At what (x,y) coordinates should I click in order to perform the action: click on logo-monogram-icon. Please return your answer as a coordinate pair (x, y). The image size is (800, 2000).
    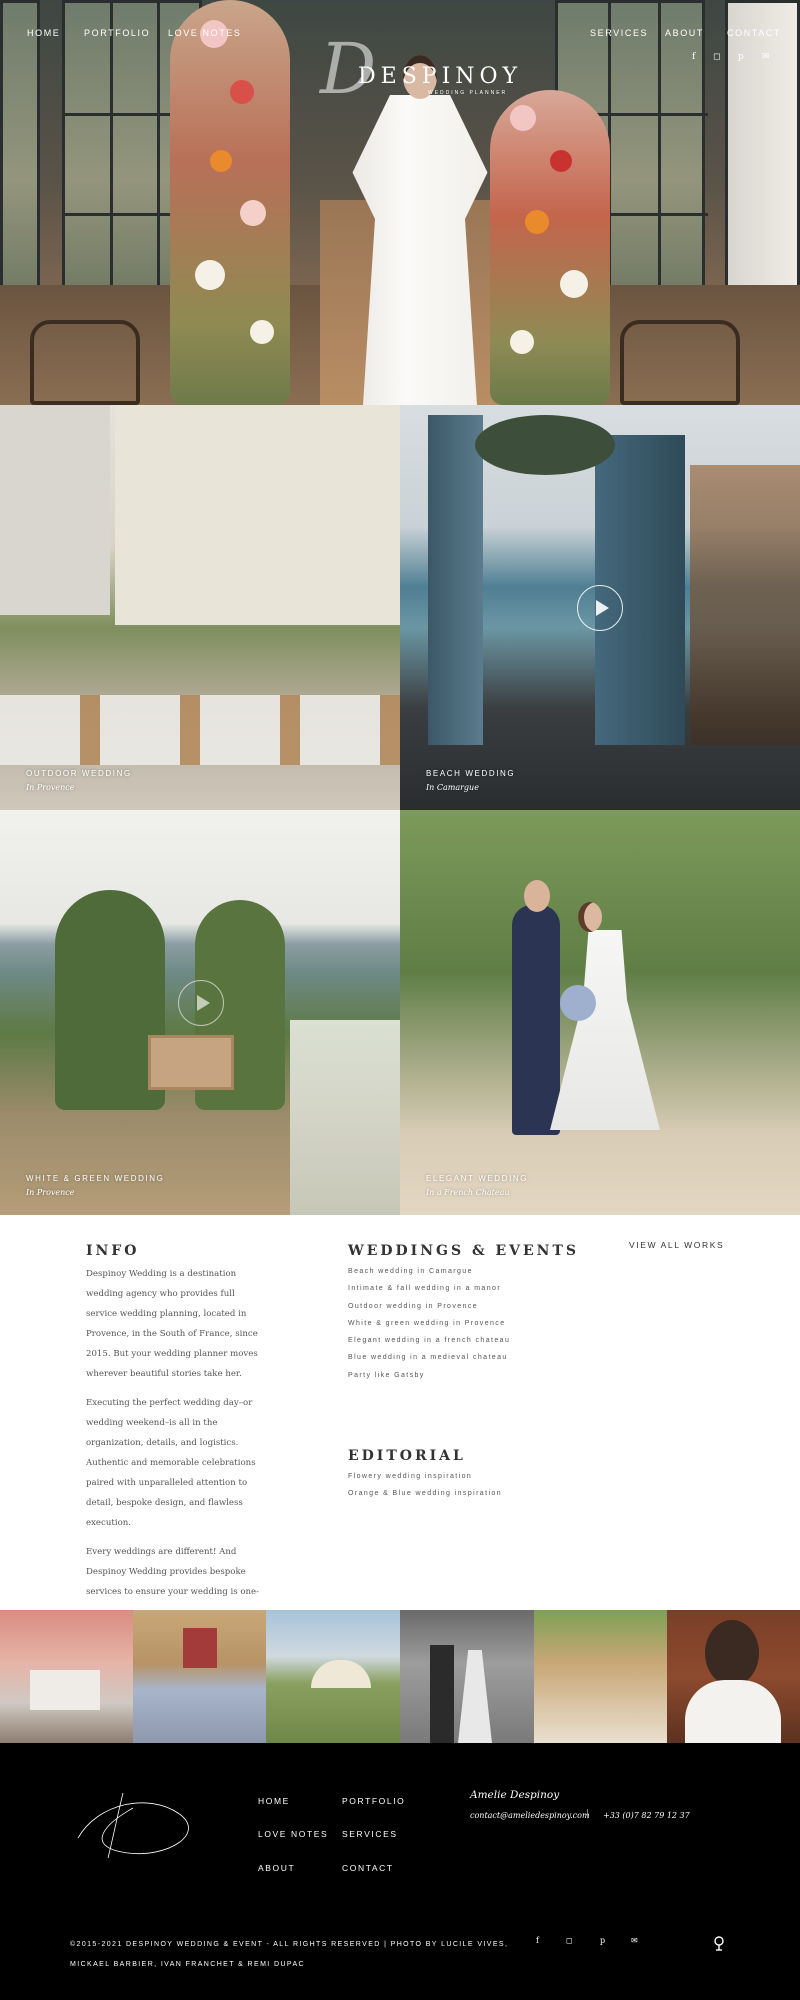
    Looking at the image, I should click on (133, 1825).